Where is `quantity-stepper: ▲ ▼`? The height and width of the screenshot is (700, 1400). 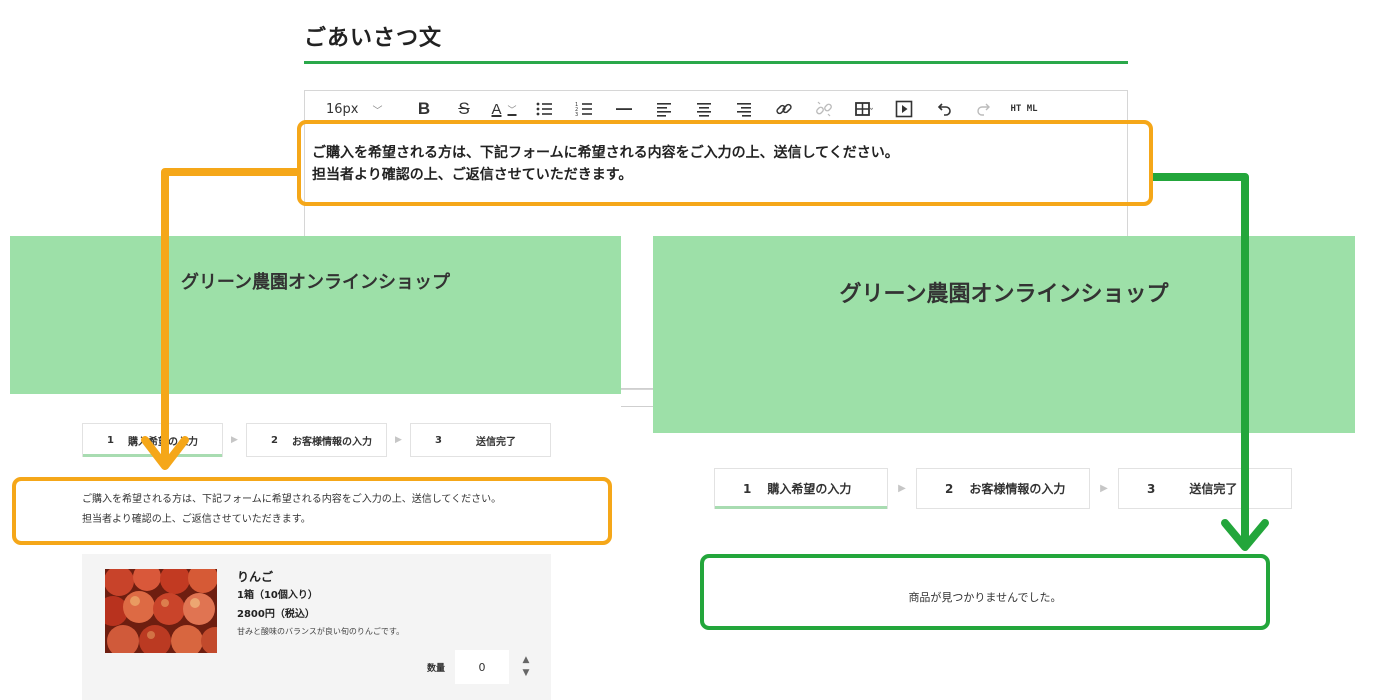 quantity-stepper: ▲ ▼ is located at coordinates (526, 667).